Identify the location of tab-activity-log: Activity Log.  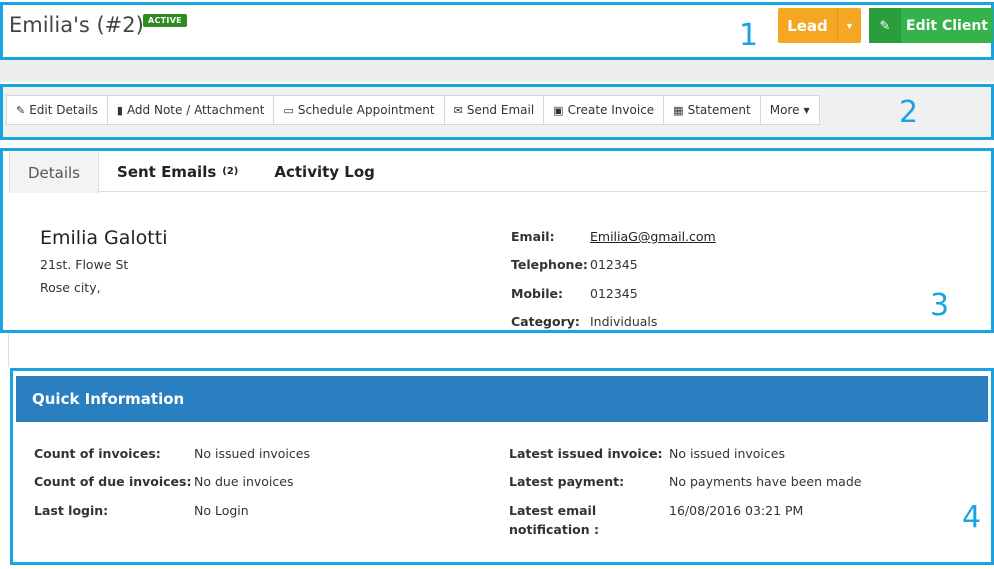
(324, 171).